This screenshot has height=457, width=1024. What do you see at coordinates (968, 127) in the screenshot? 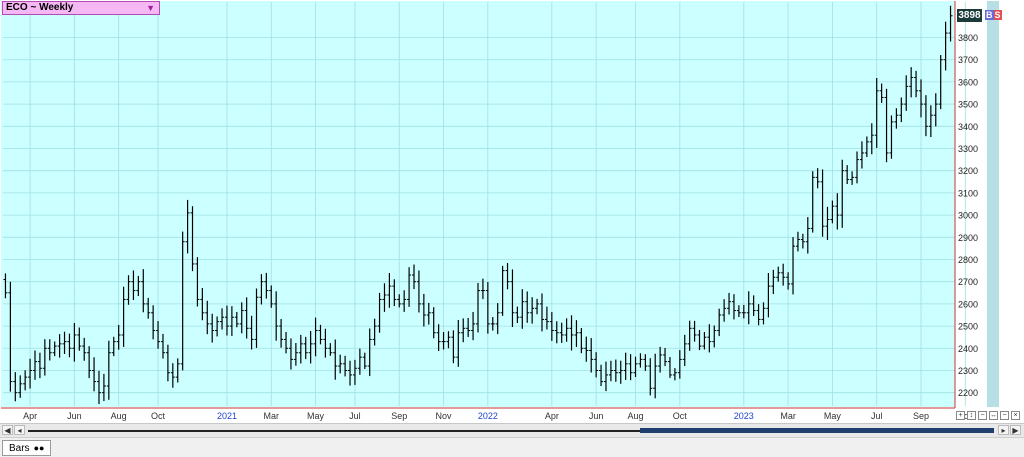
I see `y-tick-label: 3400` at bounding box center [968, 127].